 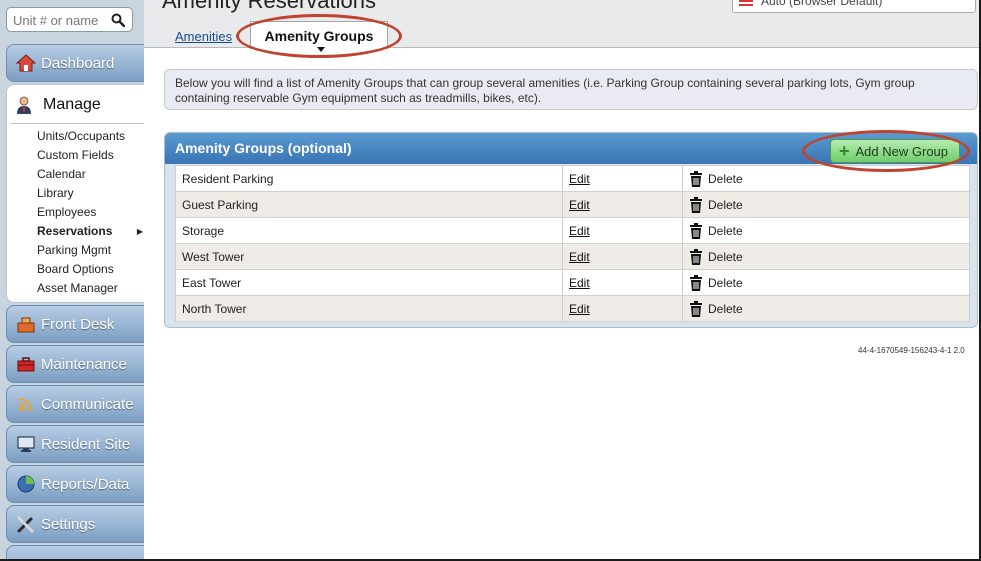 I want to click on nav-resident-site-label: Resident Site, so click(x=86, y=444).